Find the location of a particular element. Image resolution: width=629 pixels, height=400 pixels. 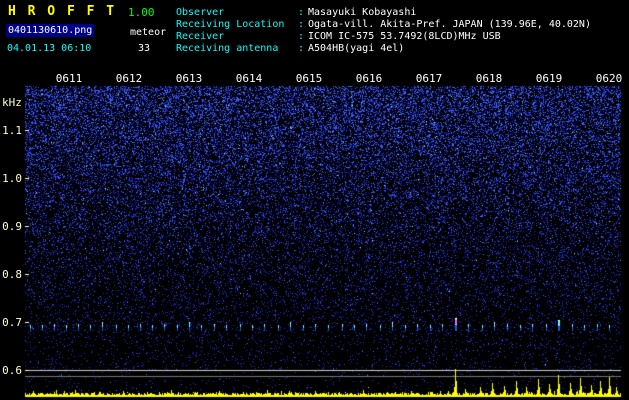

freq-tick-label: 1.1 is located at coordinates (12, 130).